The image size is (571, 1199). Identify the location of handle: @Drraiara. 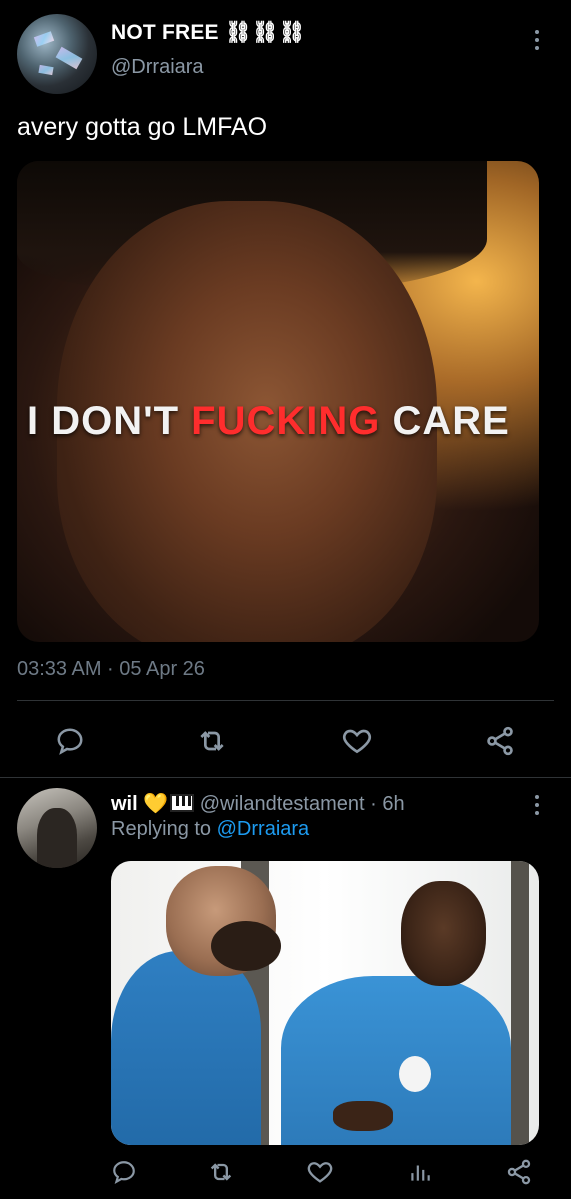
(157, 67).